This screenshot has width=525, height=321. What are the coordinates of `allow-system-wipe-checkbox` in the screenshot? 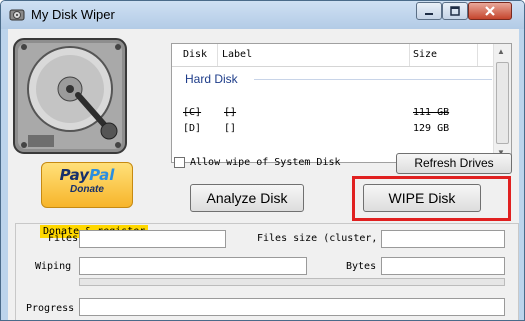 It's located at (179, 162).